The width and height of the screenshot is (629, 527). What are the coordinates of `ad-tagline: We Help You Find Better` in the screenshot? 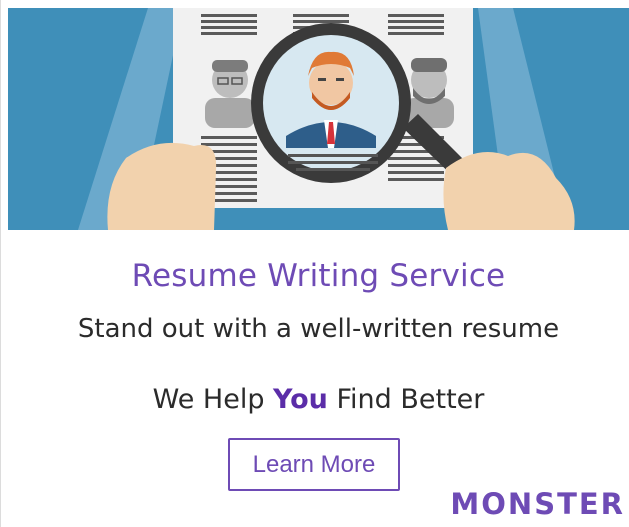 It's located at (318, 399).